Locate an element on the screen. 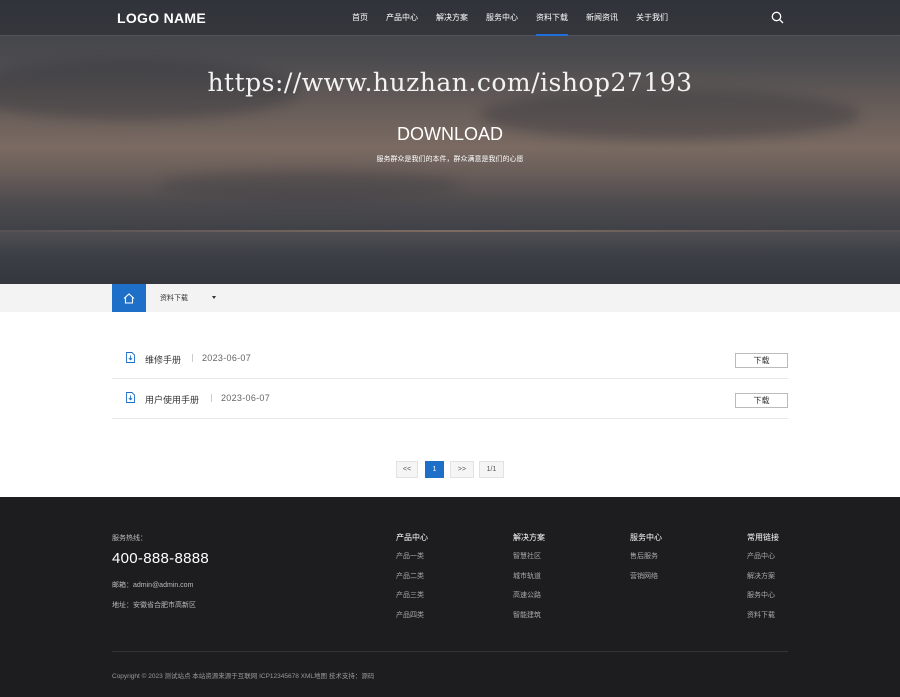  sea-background is located at coordinates (450, 258).